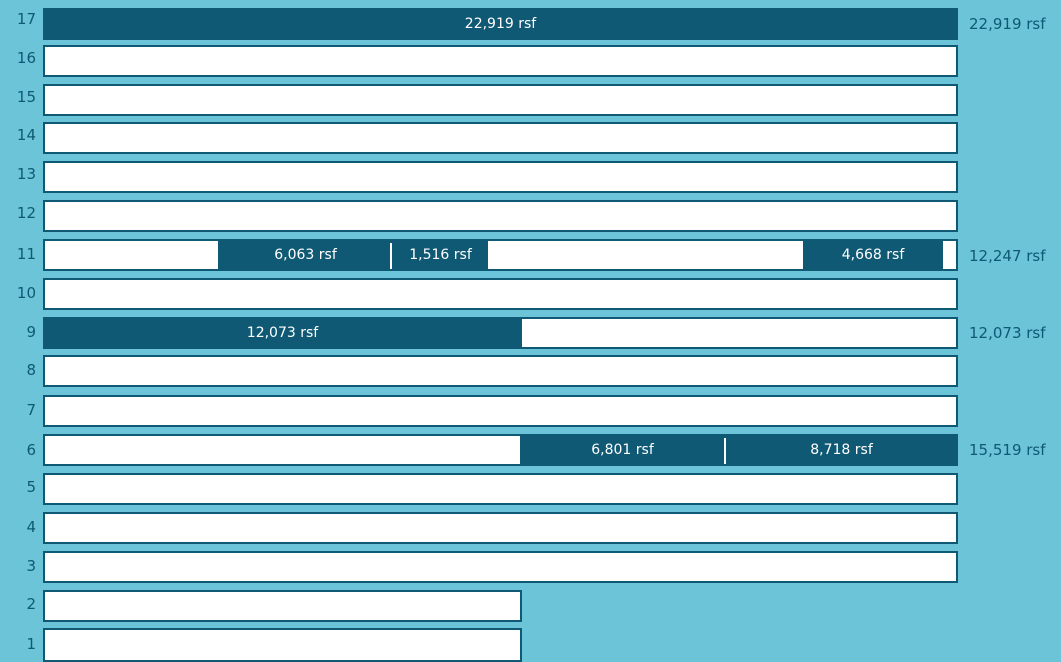 The width and height of the screenshot is (1061, 662). Describe the element at coordinates (26, 174) in the screenshot. I see `floor-number: 13` at that location.